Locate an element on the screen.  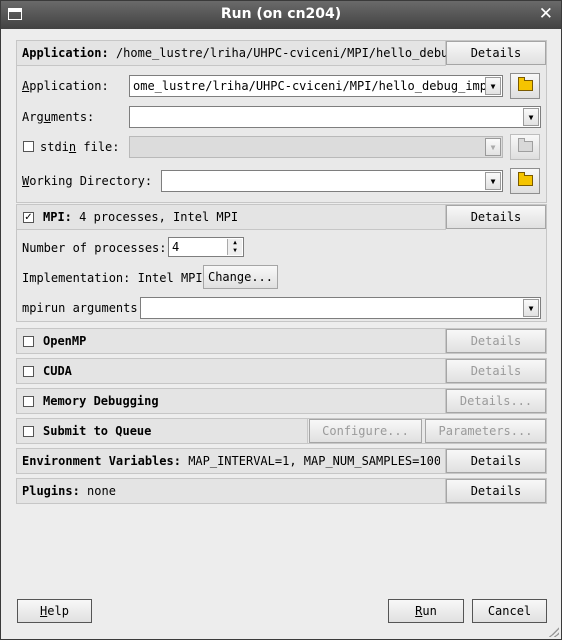
cuda-label: CUDA is located at coordinates (57, 371).